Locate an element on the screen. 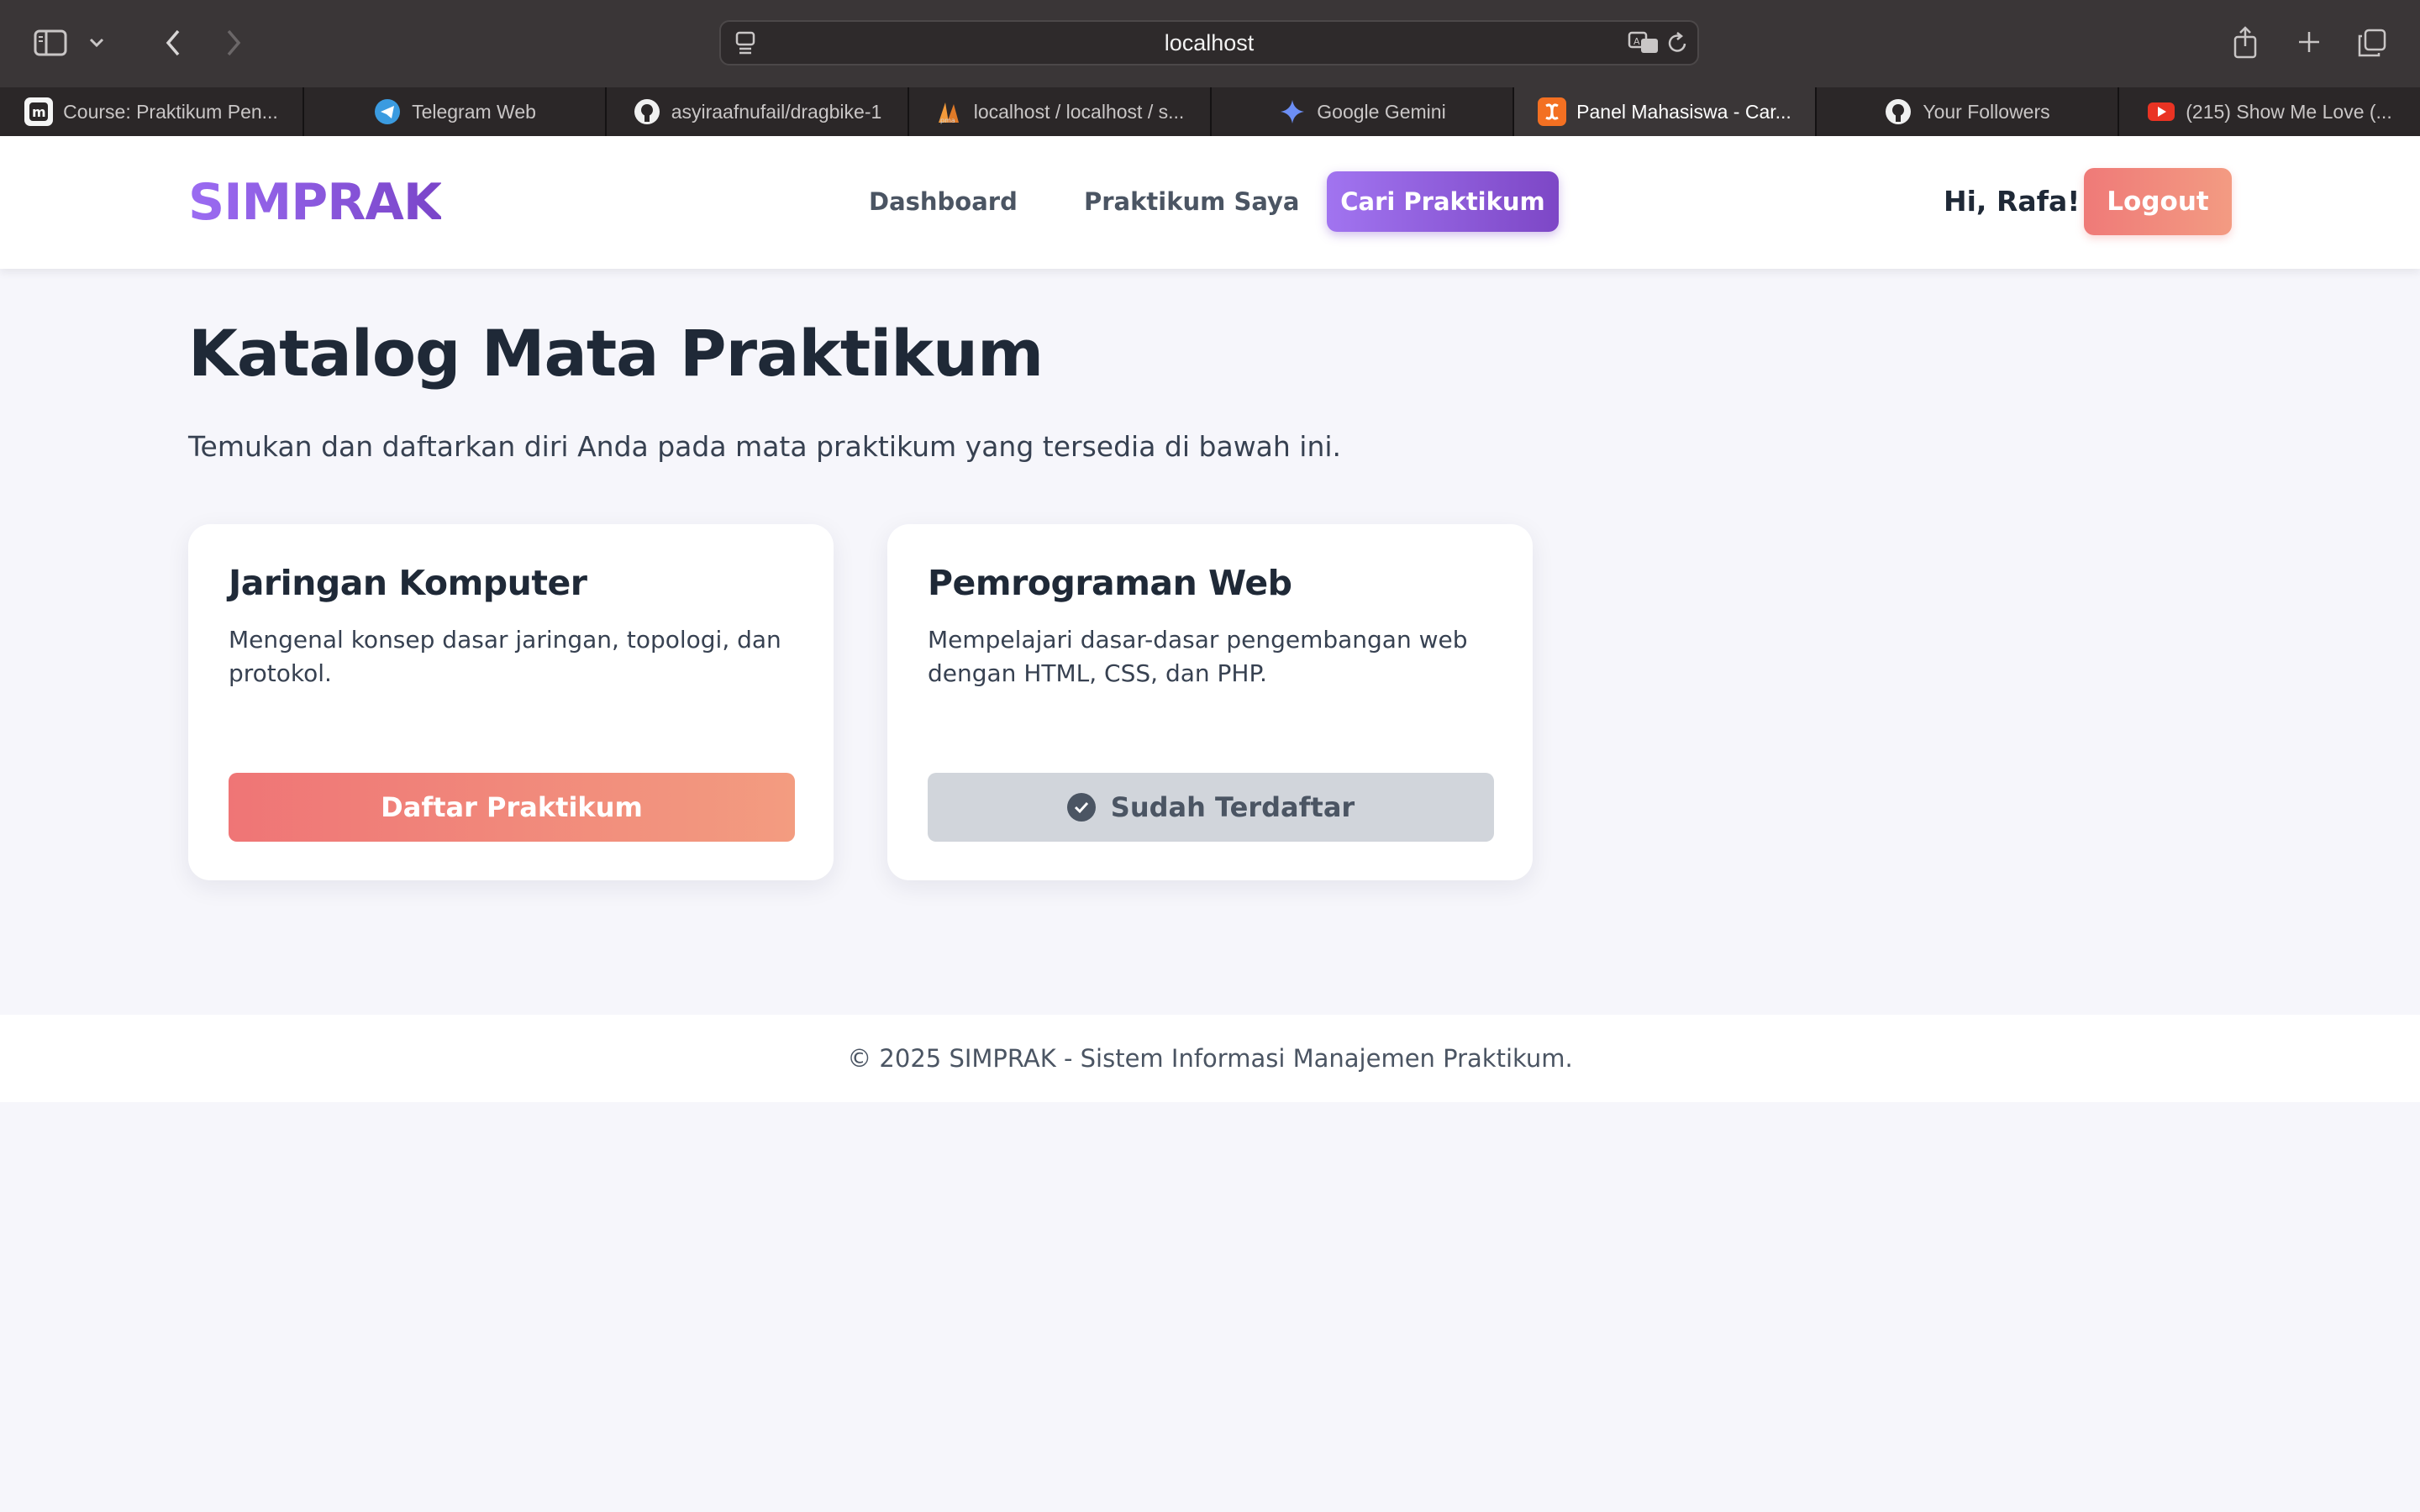 This screenshot has height=1512, width=2420. browser-toolbar: localhost A is located at coordinates (1210, 43).